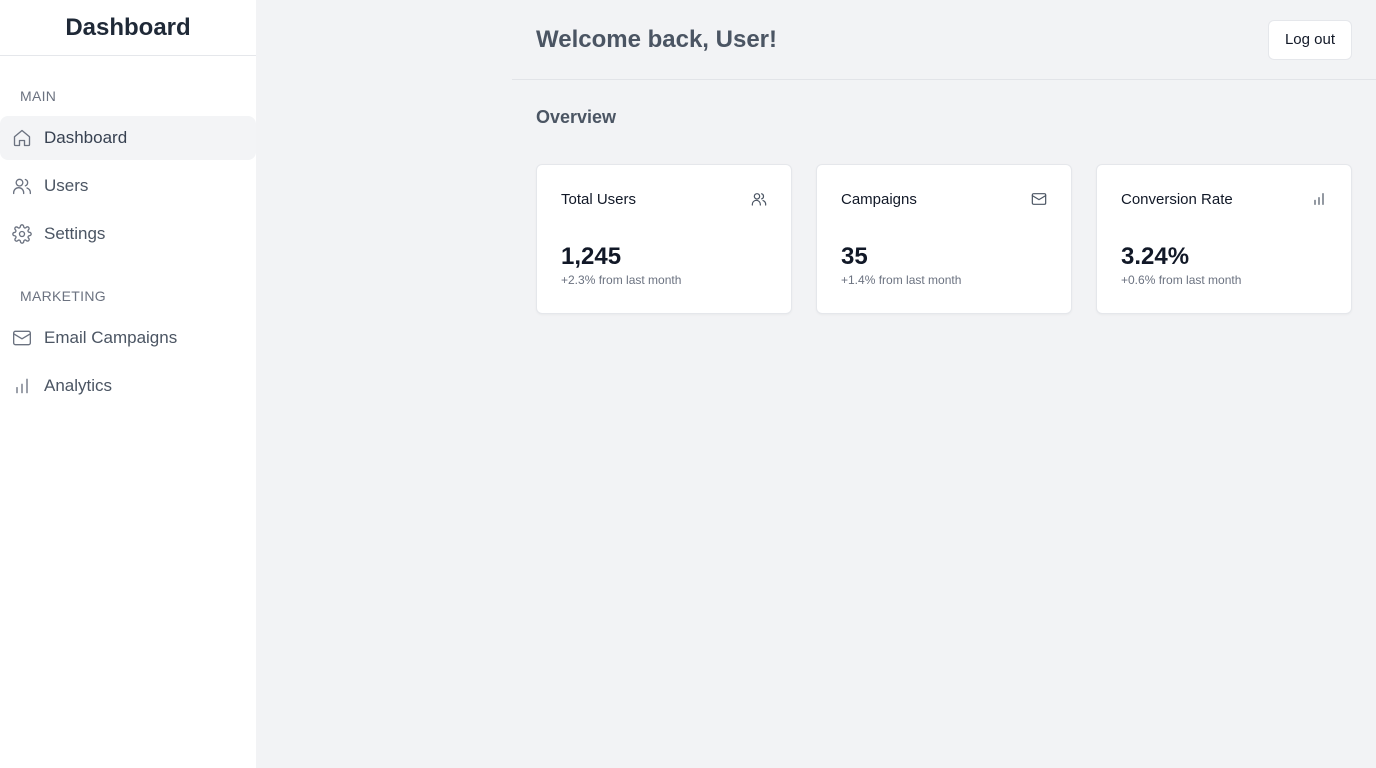 The image size is (1376, 768). Describe the element at coordinates (576, 117) in the screenshot. I see `section-title: Overview` at that location.